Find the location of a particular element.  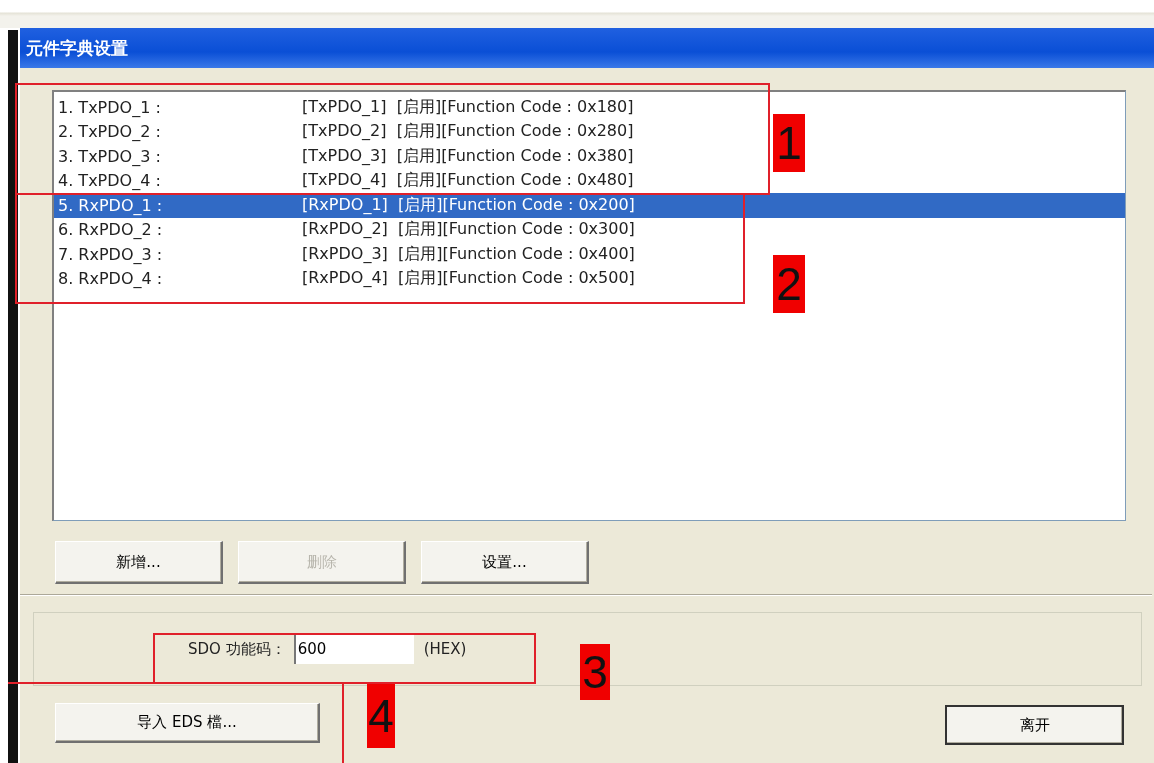

pdo-name: 7. RxPDO_3 : is located at coordinates (180, 254).